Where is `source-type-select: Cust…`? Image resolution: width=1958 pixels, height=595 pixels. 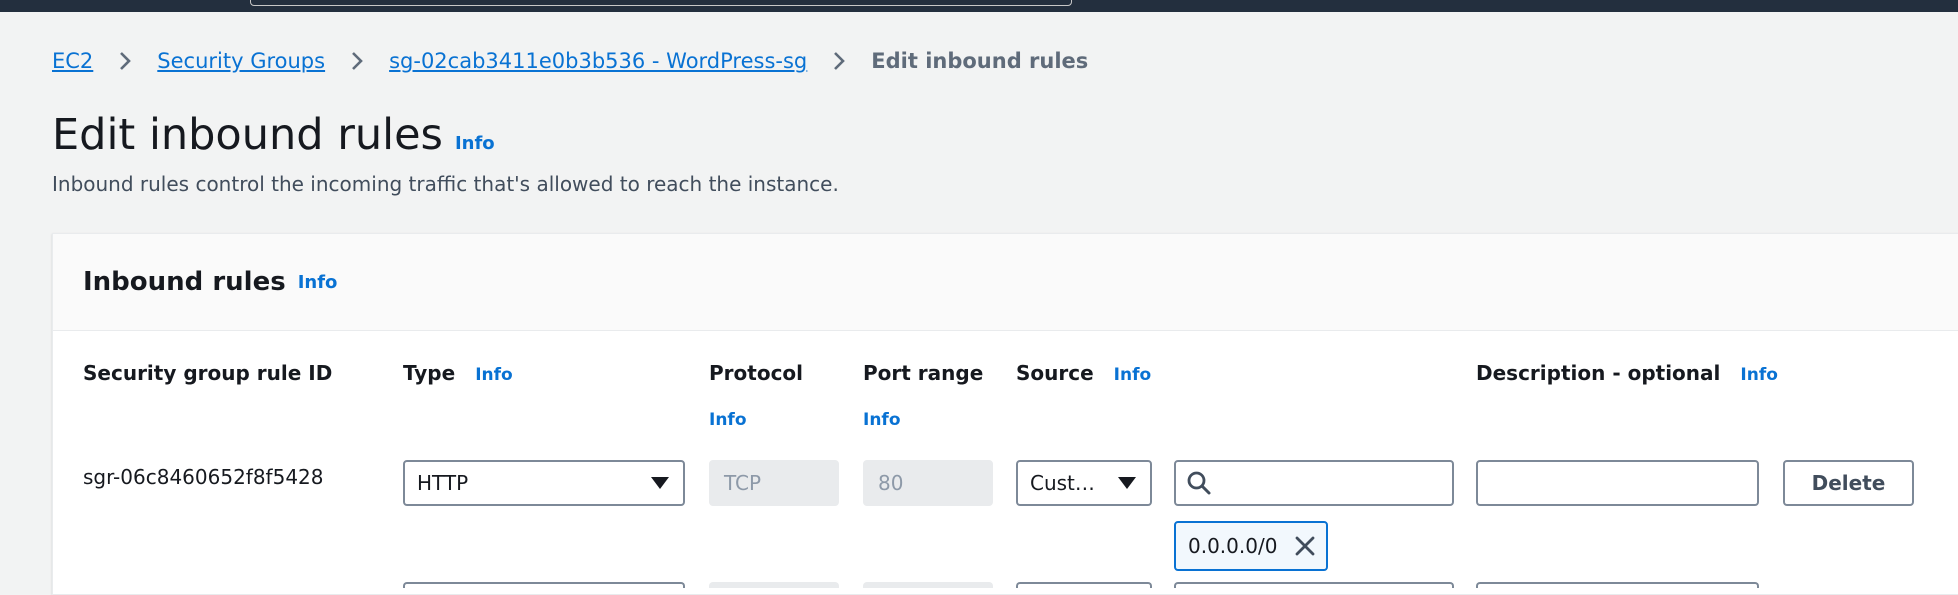
source-type-select: Cust… is located at coordinates (1084, 483).